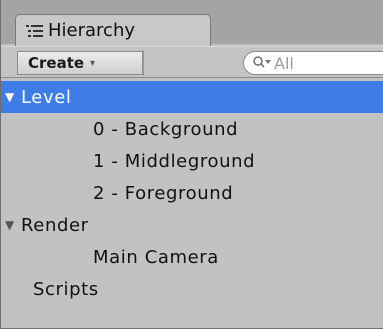 Image resolution: width=383 pixels, height=329 pixels. Describe the element at coordinates (66, 289) in the screenshot. I see `tree-item-label: Scripts` at that location.